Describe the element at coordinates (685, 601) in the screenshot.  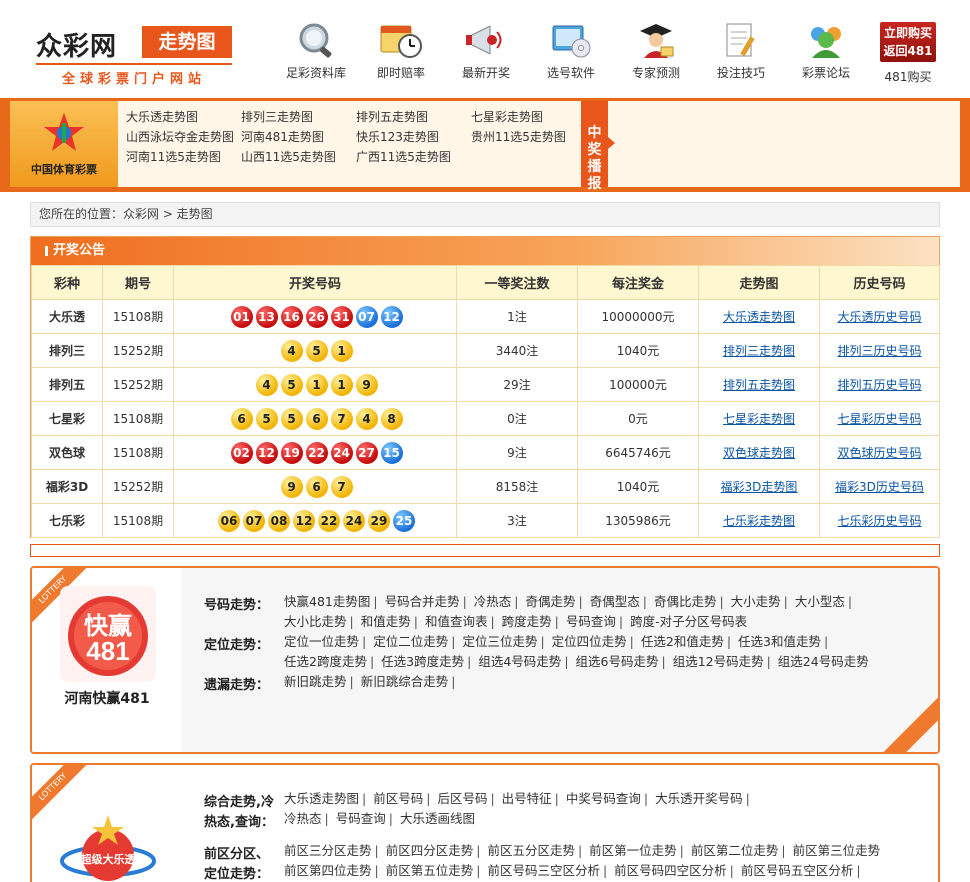
I see `trend-link: 奇偶比走势` at that location.